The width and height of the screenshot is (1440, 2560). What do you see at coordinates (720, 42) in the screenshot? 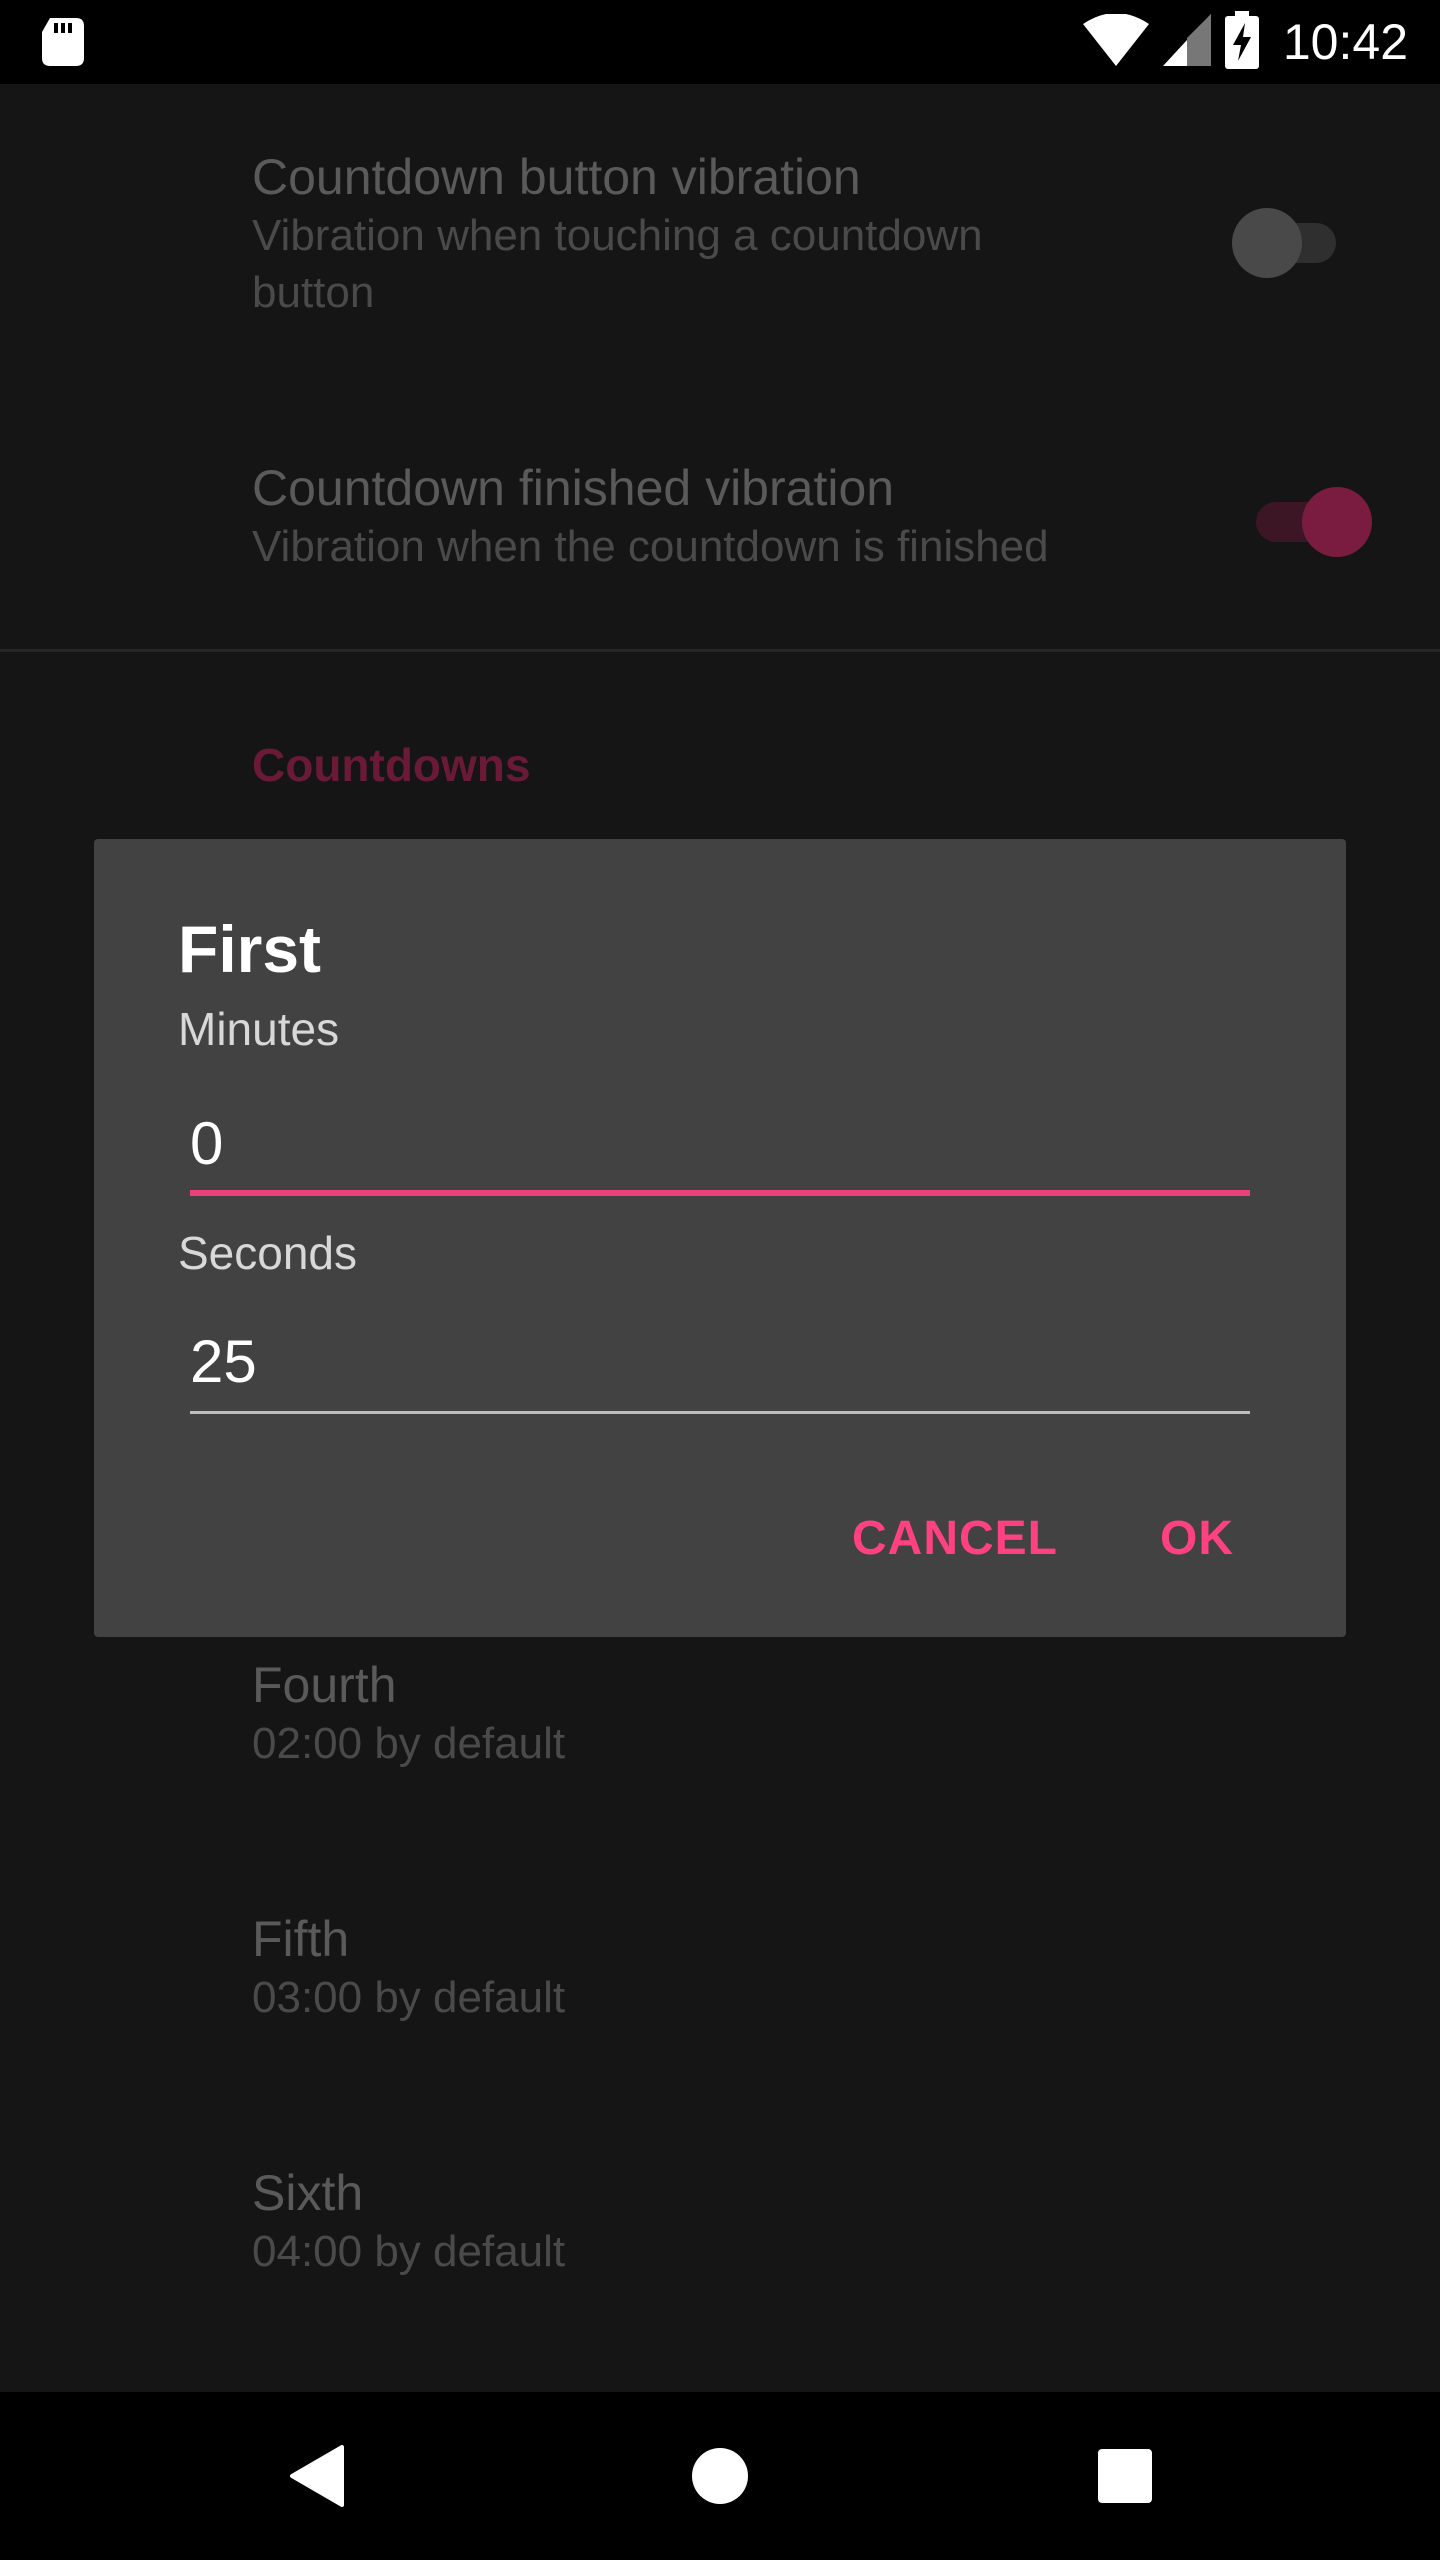
I see `status-bar: 10:42` at bounding box center [720, 42].